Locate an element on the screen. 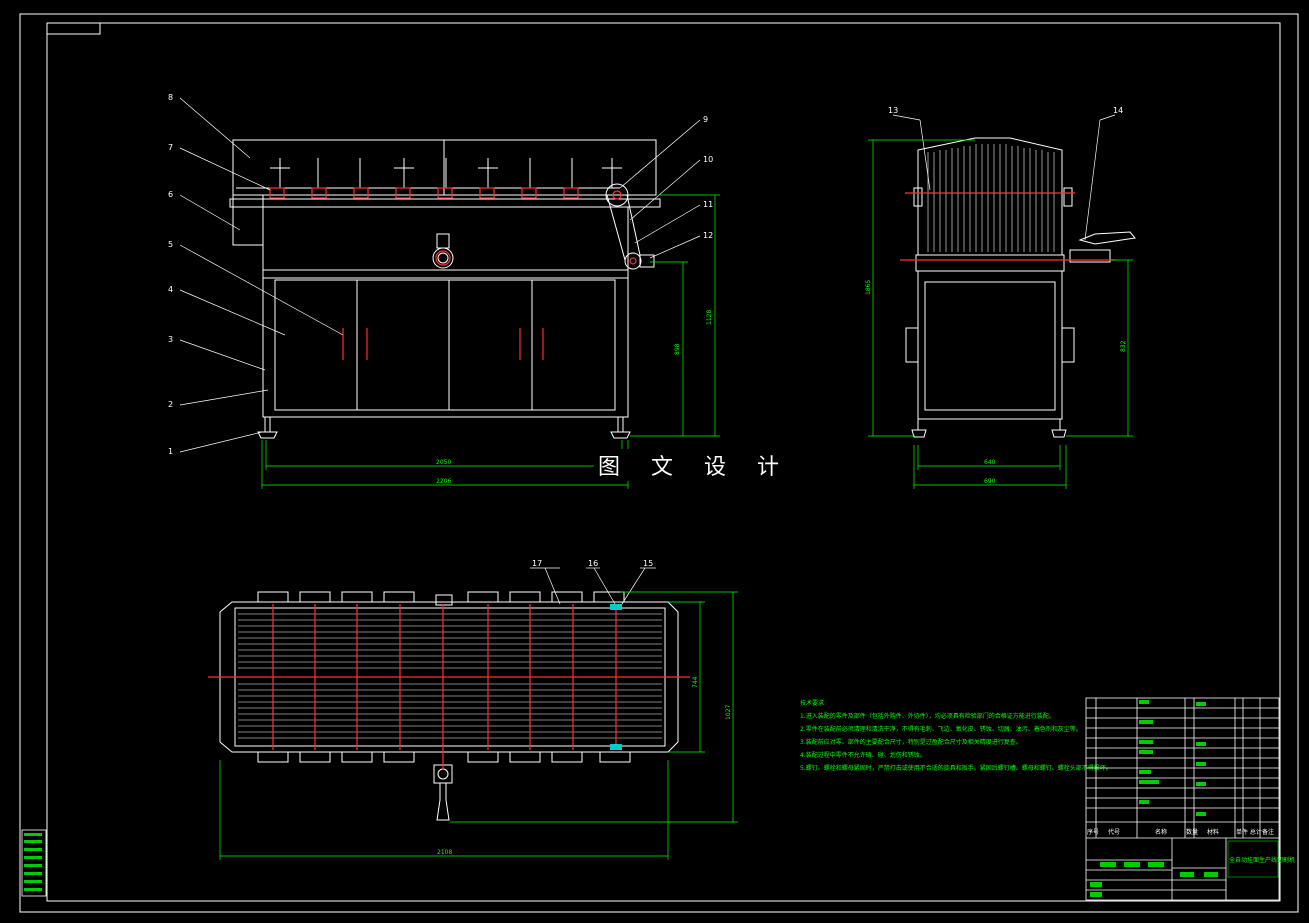  dim-front-top: 1128 is located at coordinates (709, 317).